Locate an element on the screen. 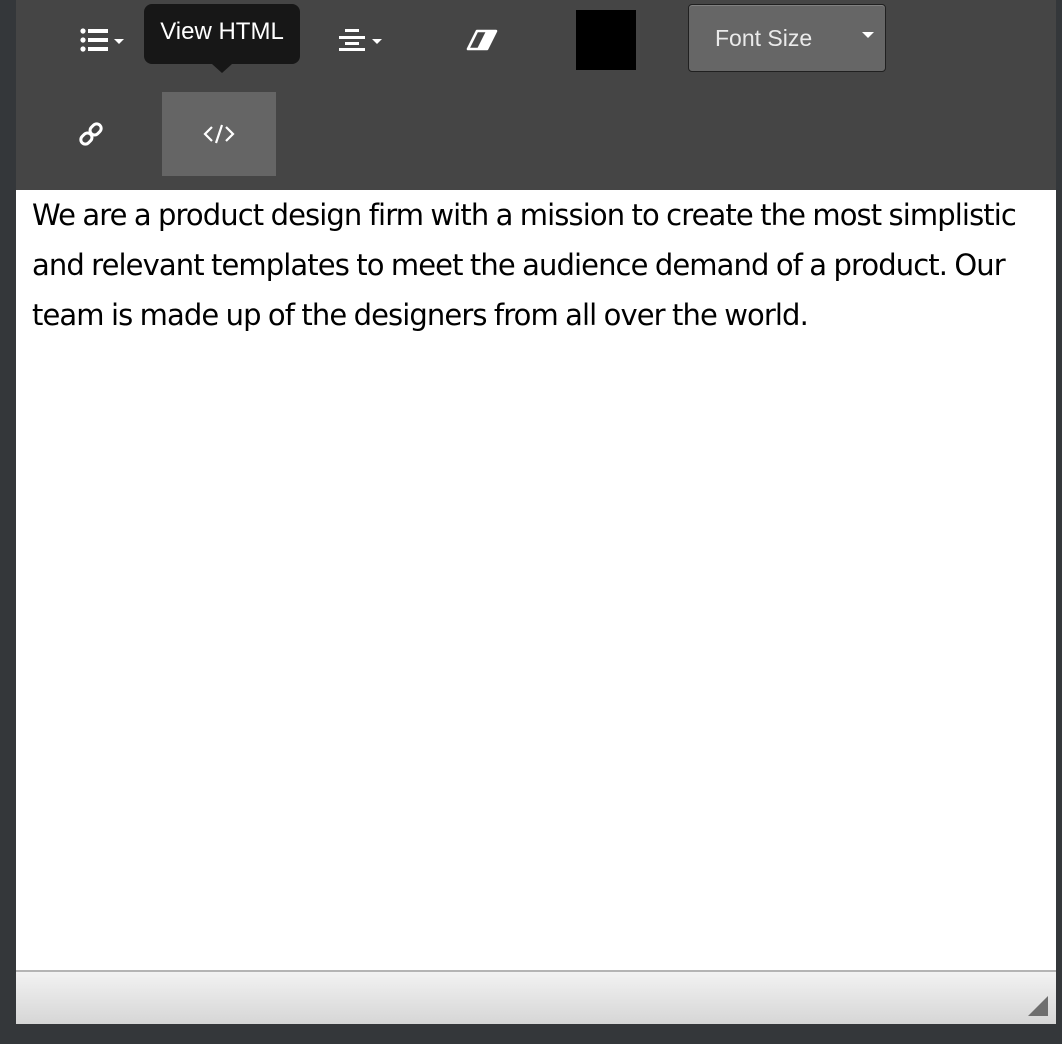  view-html-button is located at coordinates (219, 134).